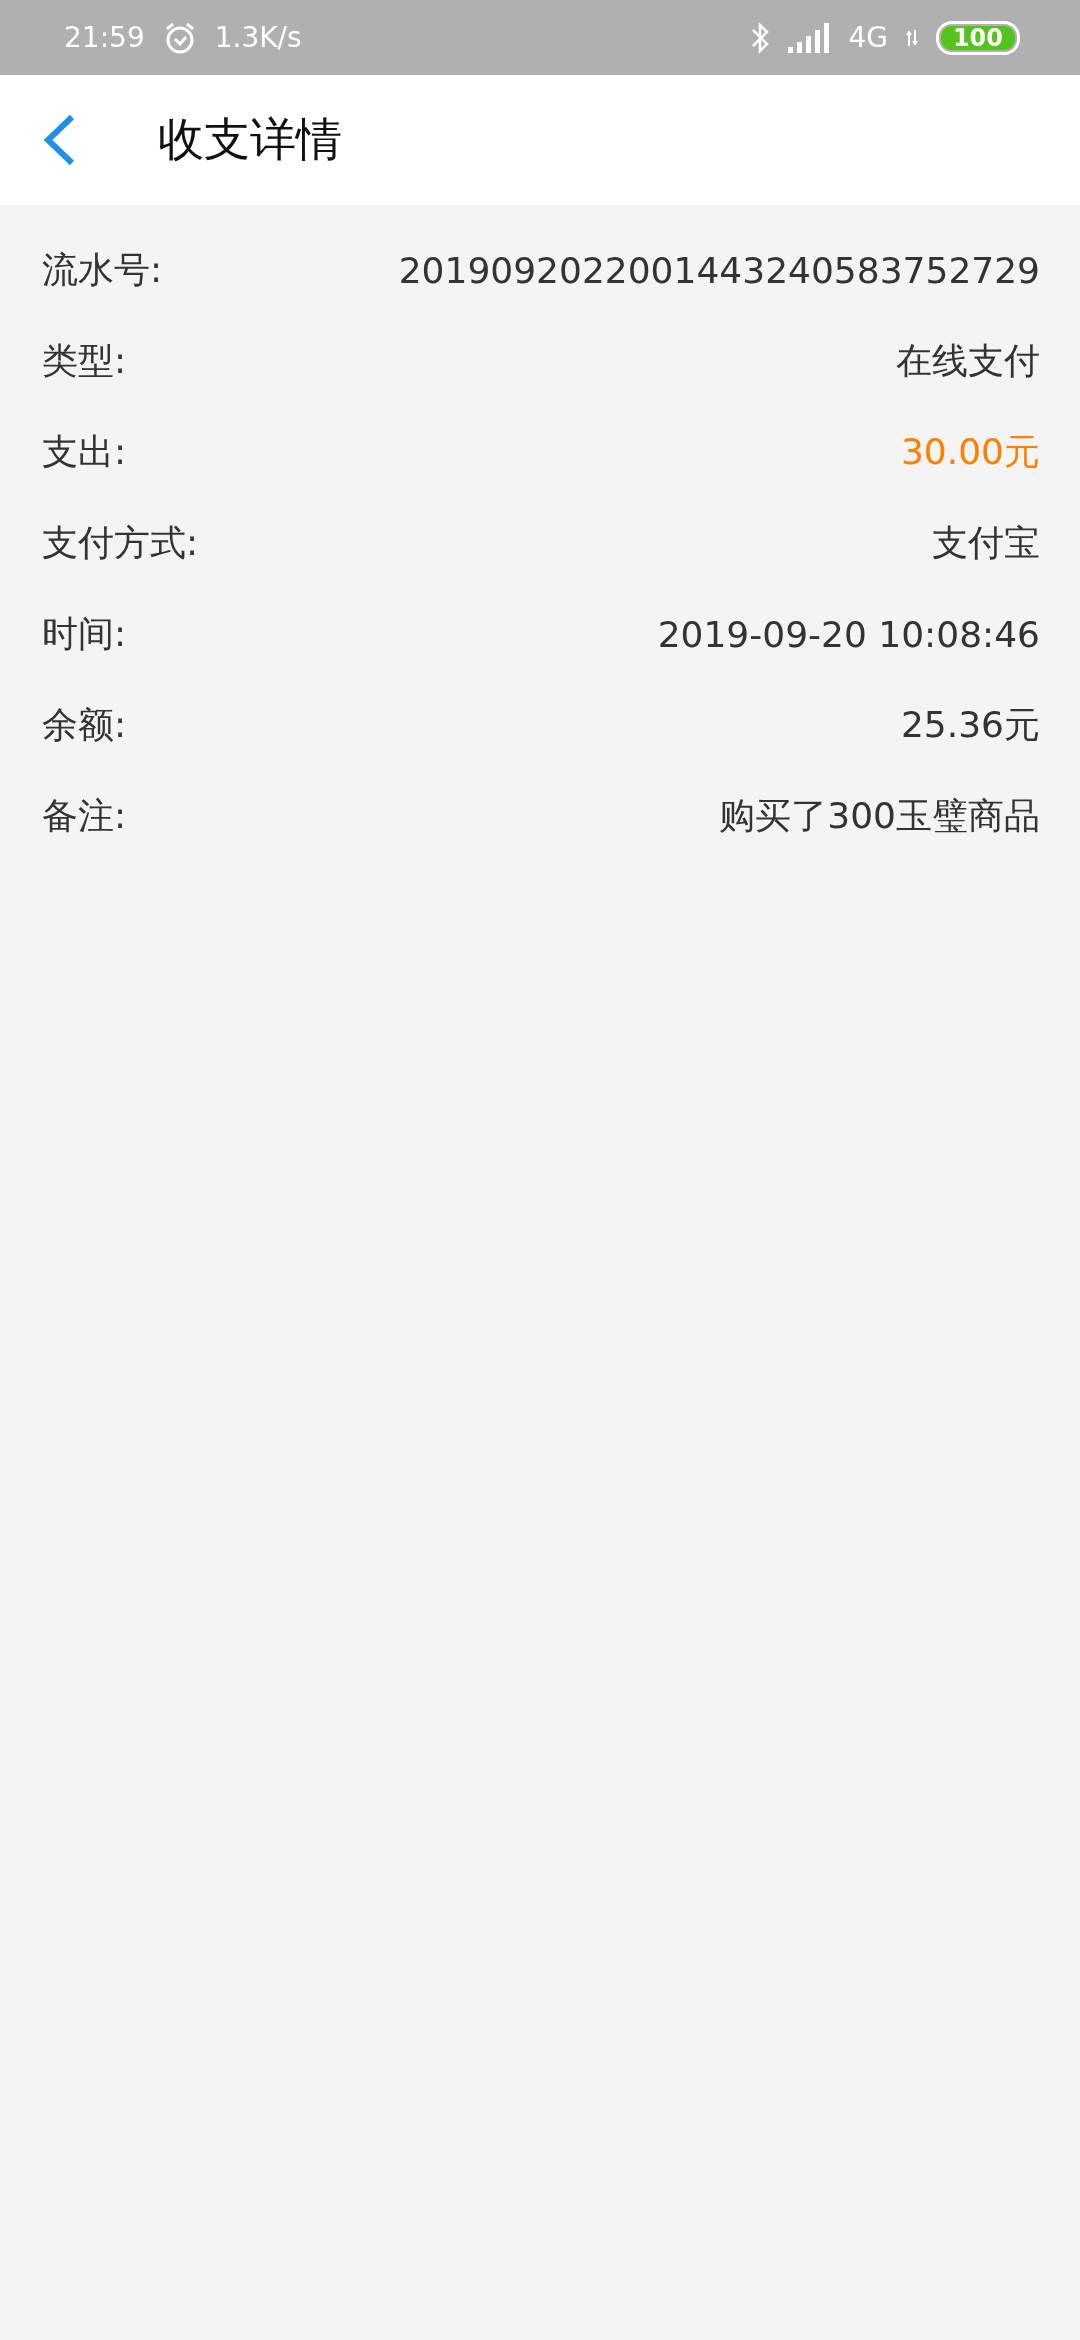 This screenshot has height=2340, width=1080. What do you see at coordinates (970, 452) in the screenshot?
I see `field-value: 30.00元` at bounding box center [970, 452].